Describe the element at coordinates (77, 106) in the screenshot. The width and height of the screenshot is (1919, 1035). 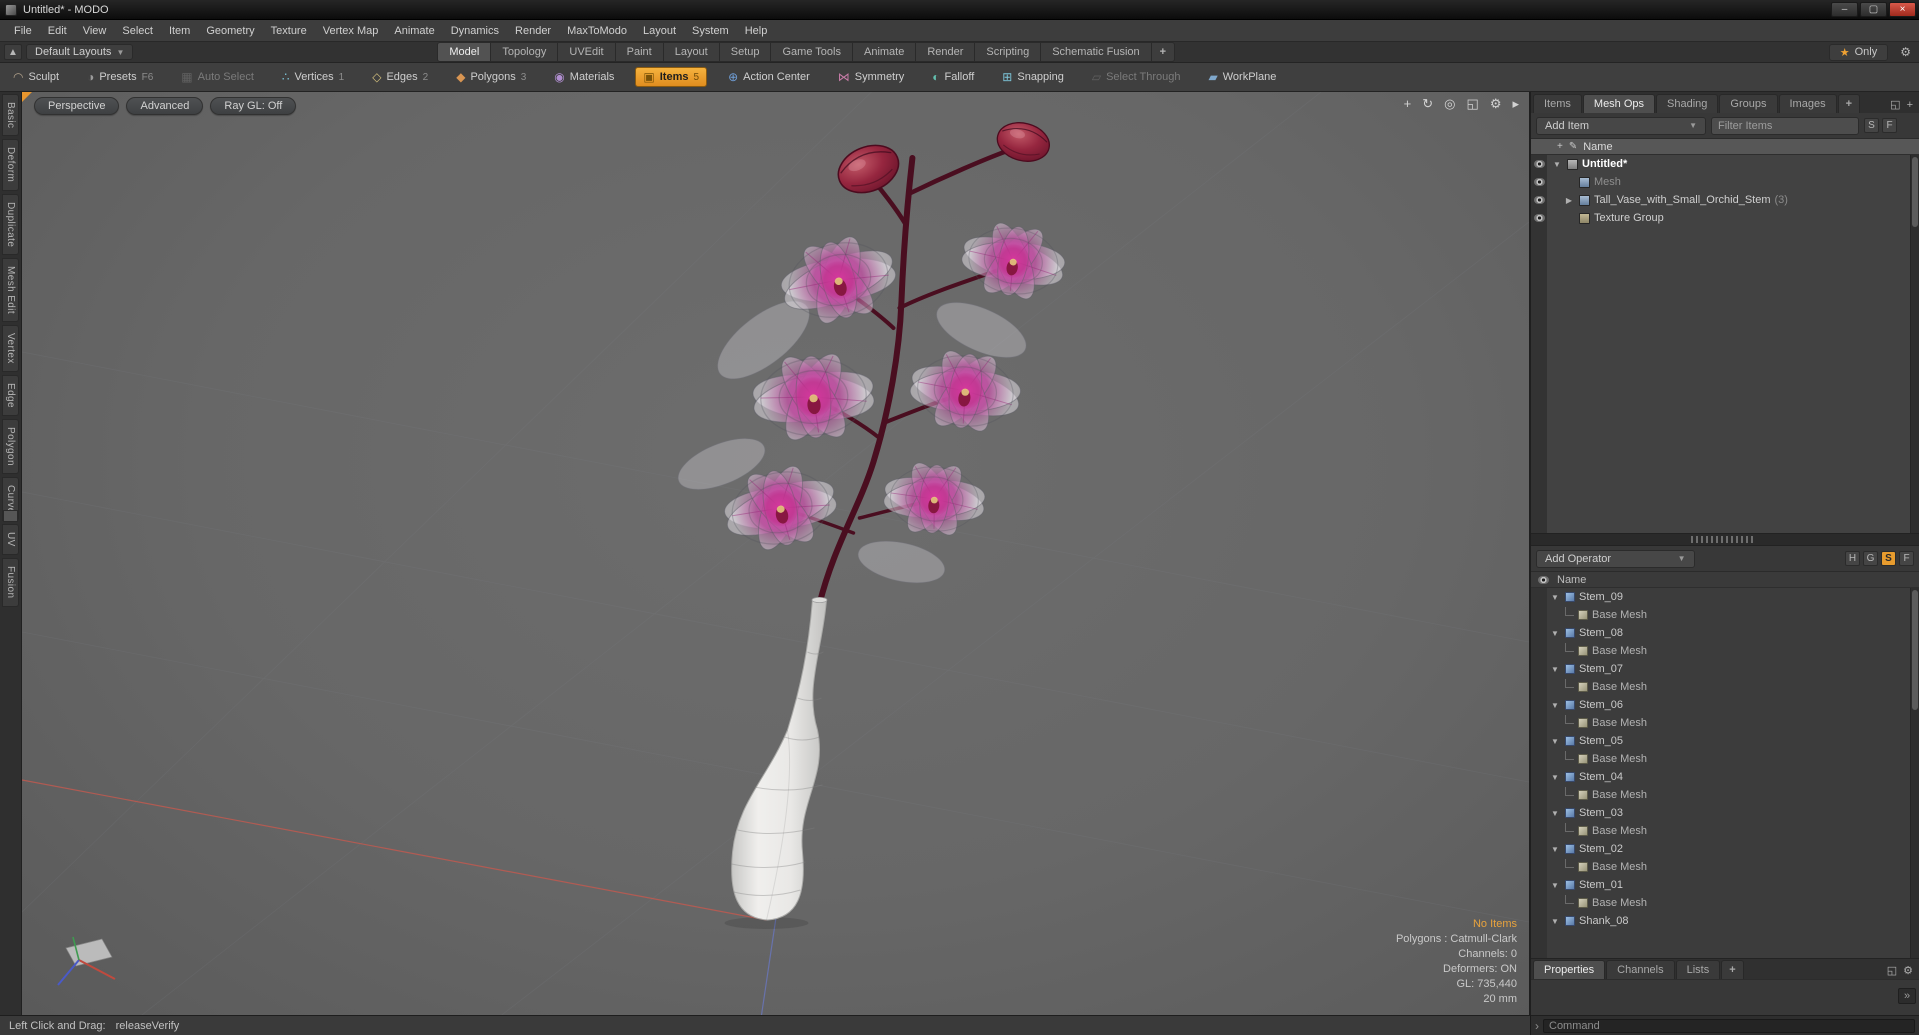
I see `viewport-perspective-button: Perspective` at that location.